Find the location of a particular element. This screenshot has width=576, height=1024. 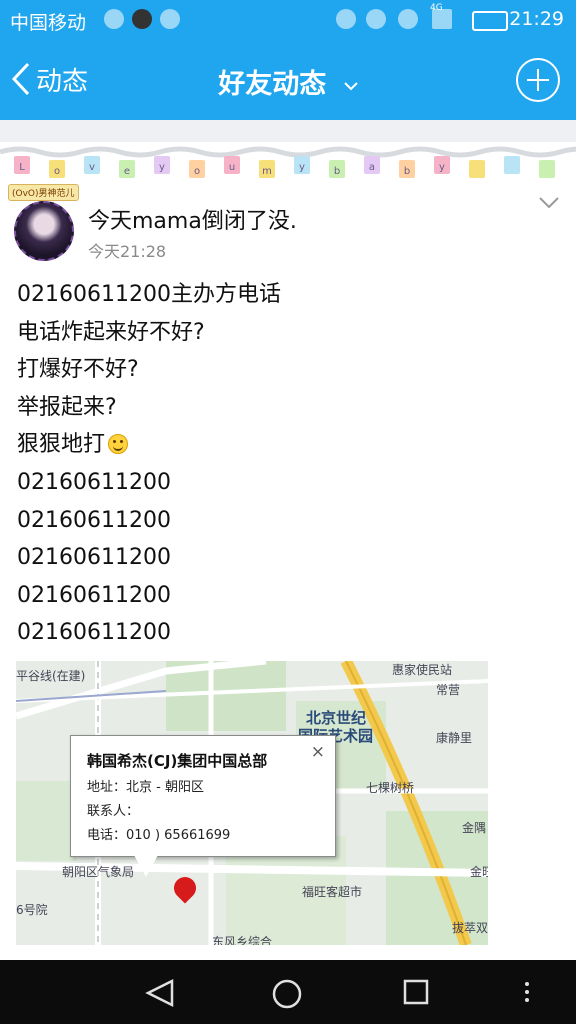

map-label: 平谷线(在建) is located at coordinates (51, 676).